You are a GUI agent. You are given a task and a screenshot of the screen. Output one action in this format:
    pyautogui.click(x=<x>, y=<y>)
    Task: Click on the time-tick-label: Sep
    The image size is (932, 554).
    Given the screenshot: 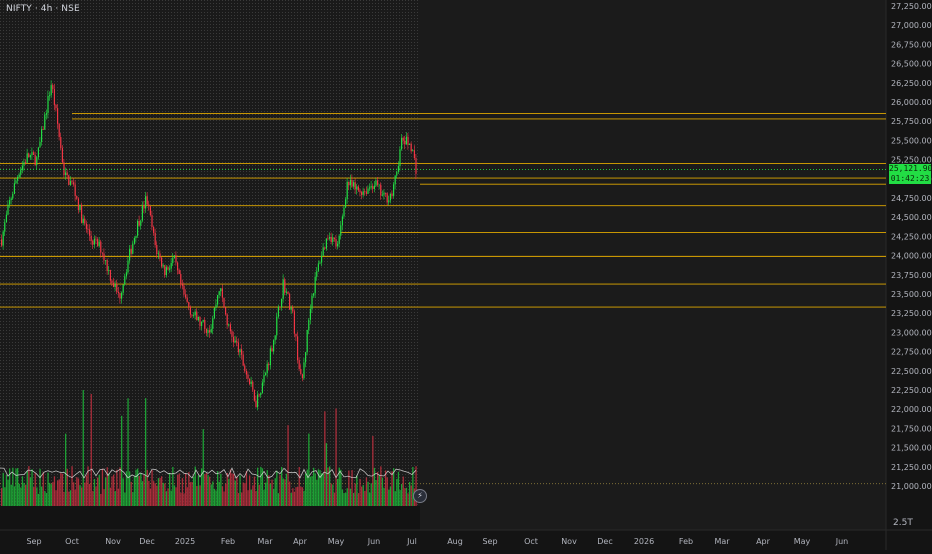 What is the action you would take?
    pyautogui.click(x=33, y=541)
    